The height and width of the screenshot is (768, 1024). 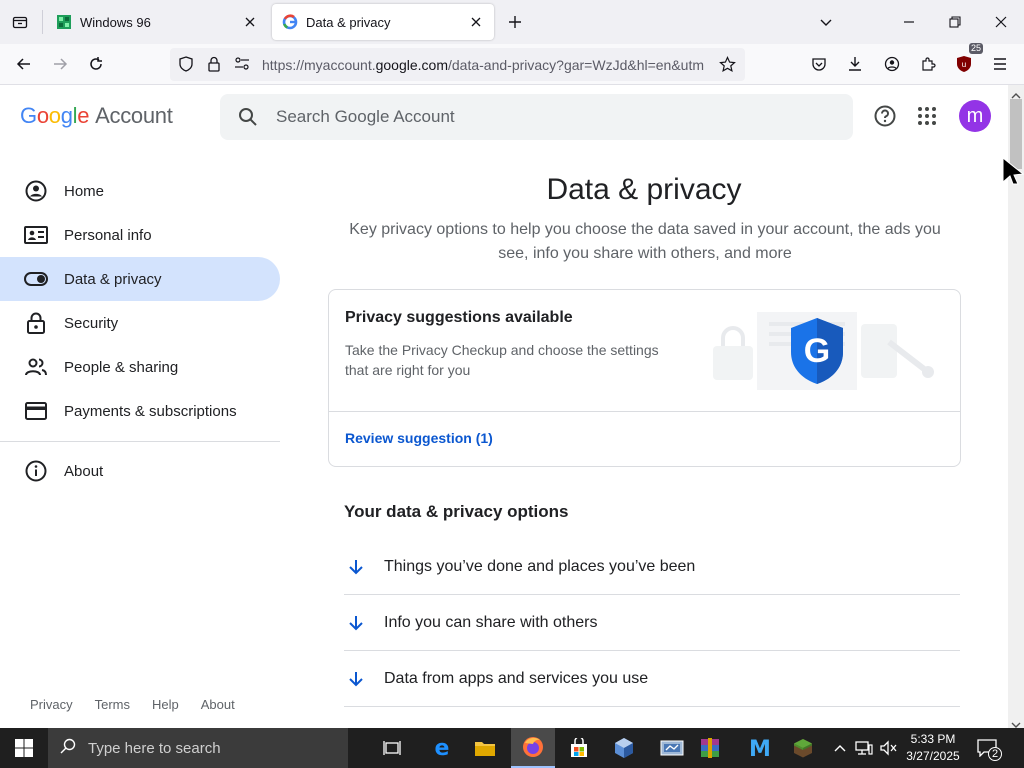 I want to click on back-arrow-icon, so click(x=24, y=64).